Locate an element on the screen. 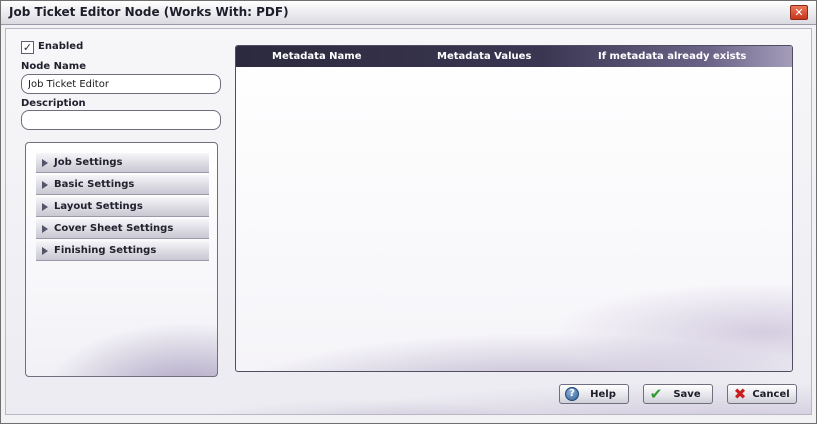 The image size is (817, 424). node-name-input is located at coordinates (121, 84).